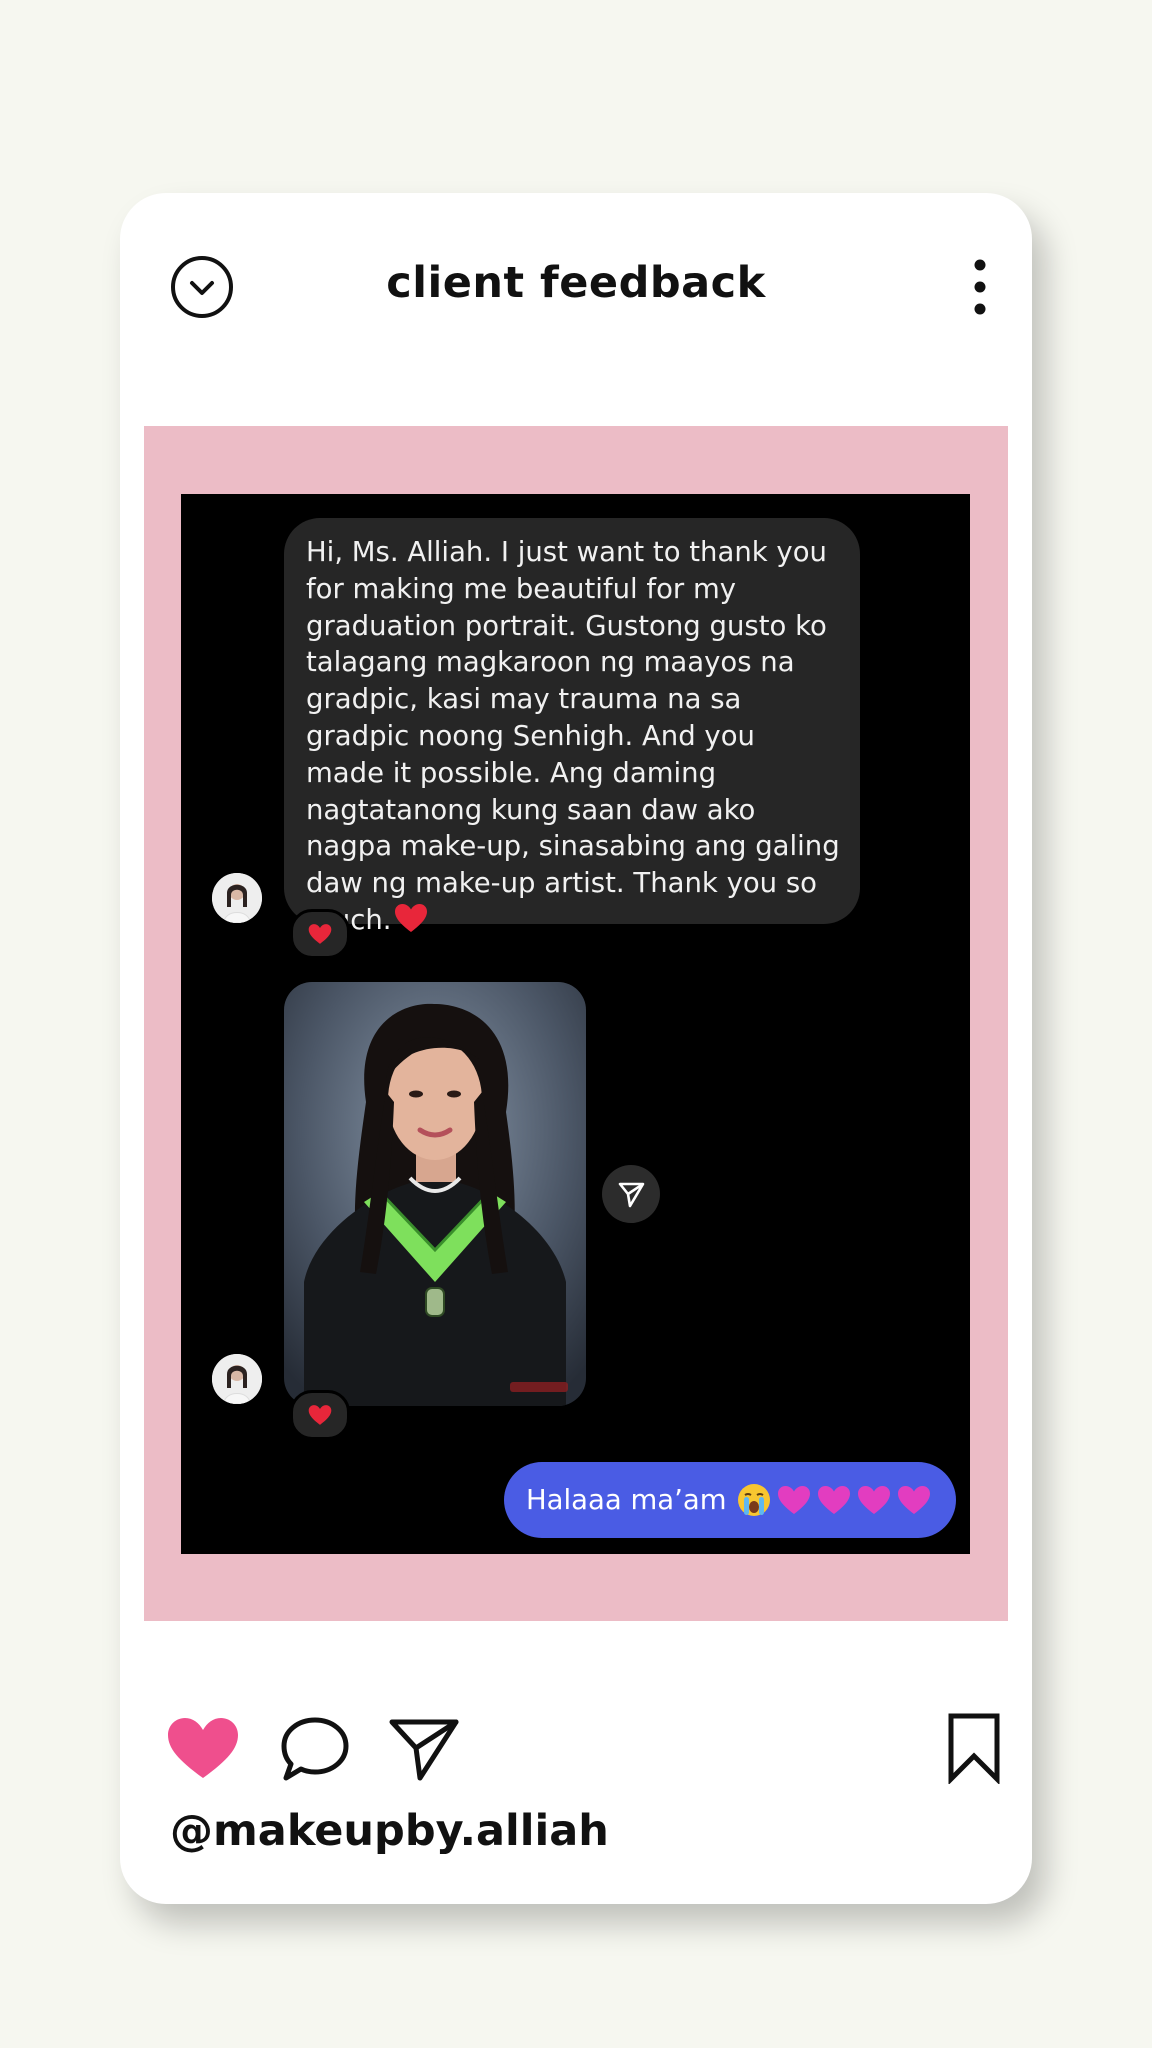 The height and width of the screenshot is (2048, 1152). Describe the element at coordinates (202, 287) in the screenshot. I see `chevron-down-circle-icon` at that location.